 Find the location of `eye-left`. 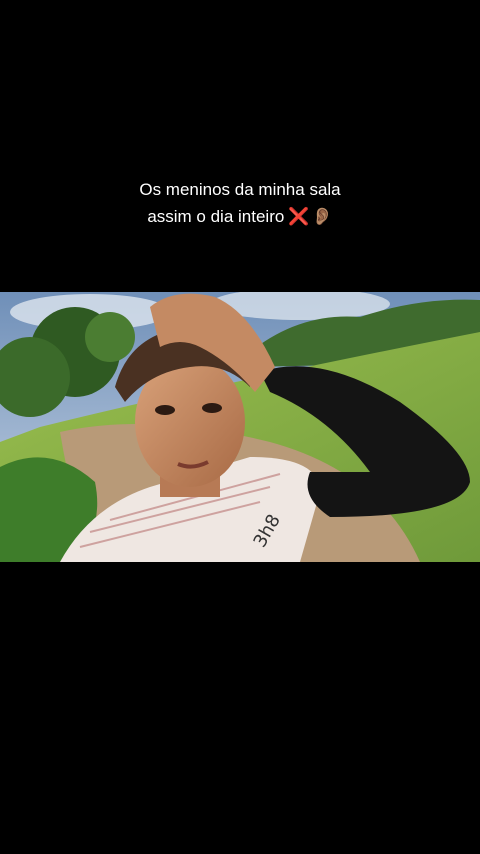

eye-left is located at coordinates (165, 410).